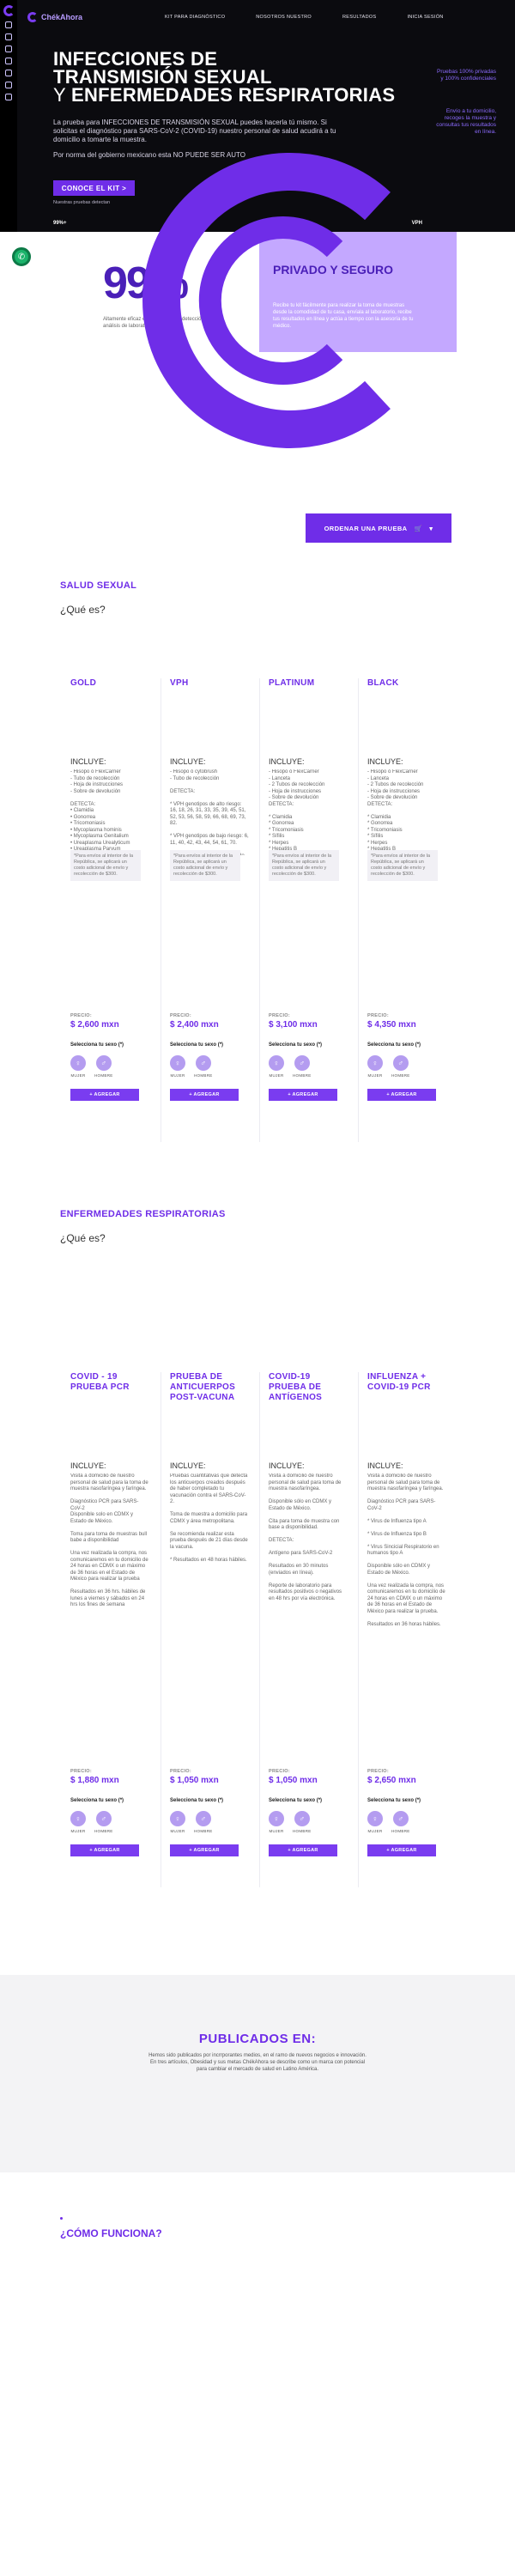  Describe the element at coordinates (91, 17) in the screenshot. I see `brand-logo: ChékAhora` at that location.